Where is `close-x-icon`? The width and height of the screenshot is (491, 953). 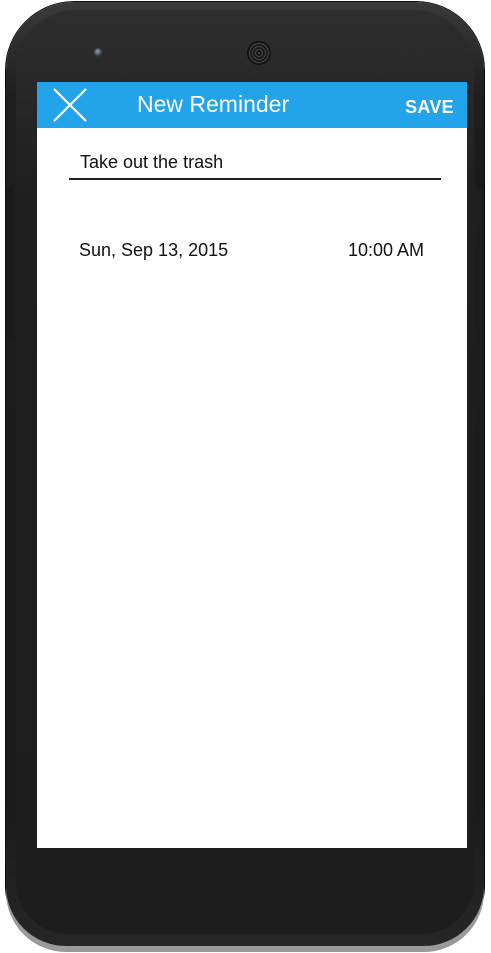 close-x-icon is located at coordinates (70, 105).